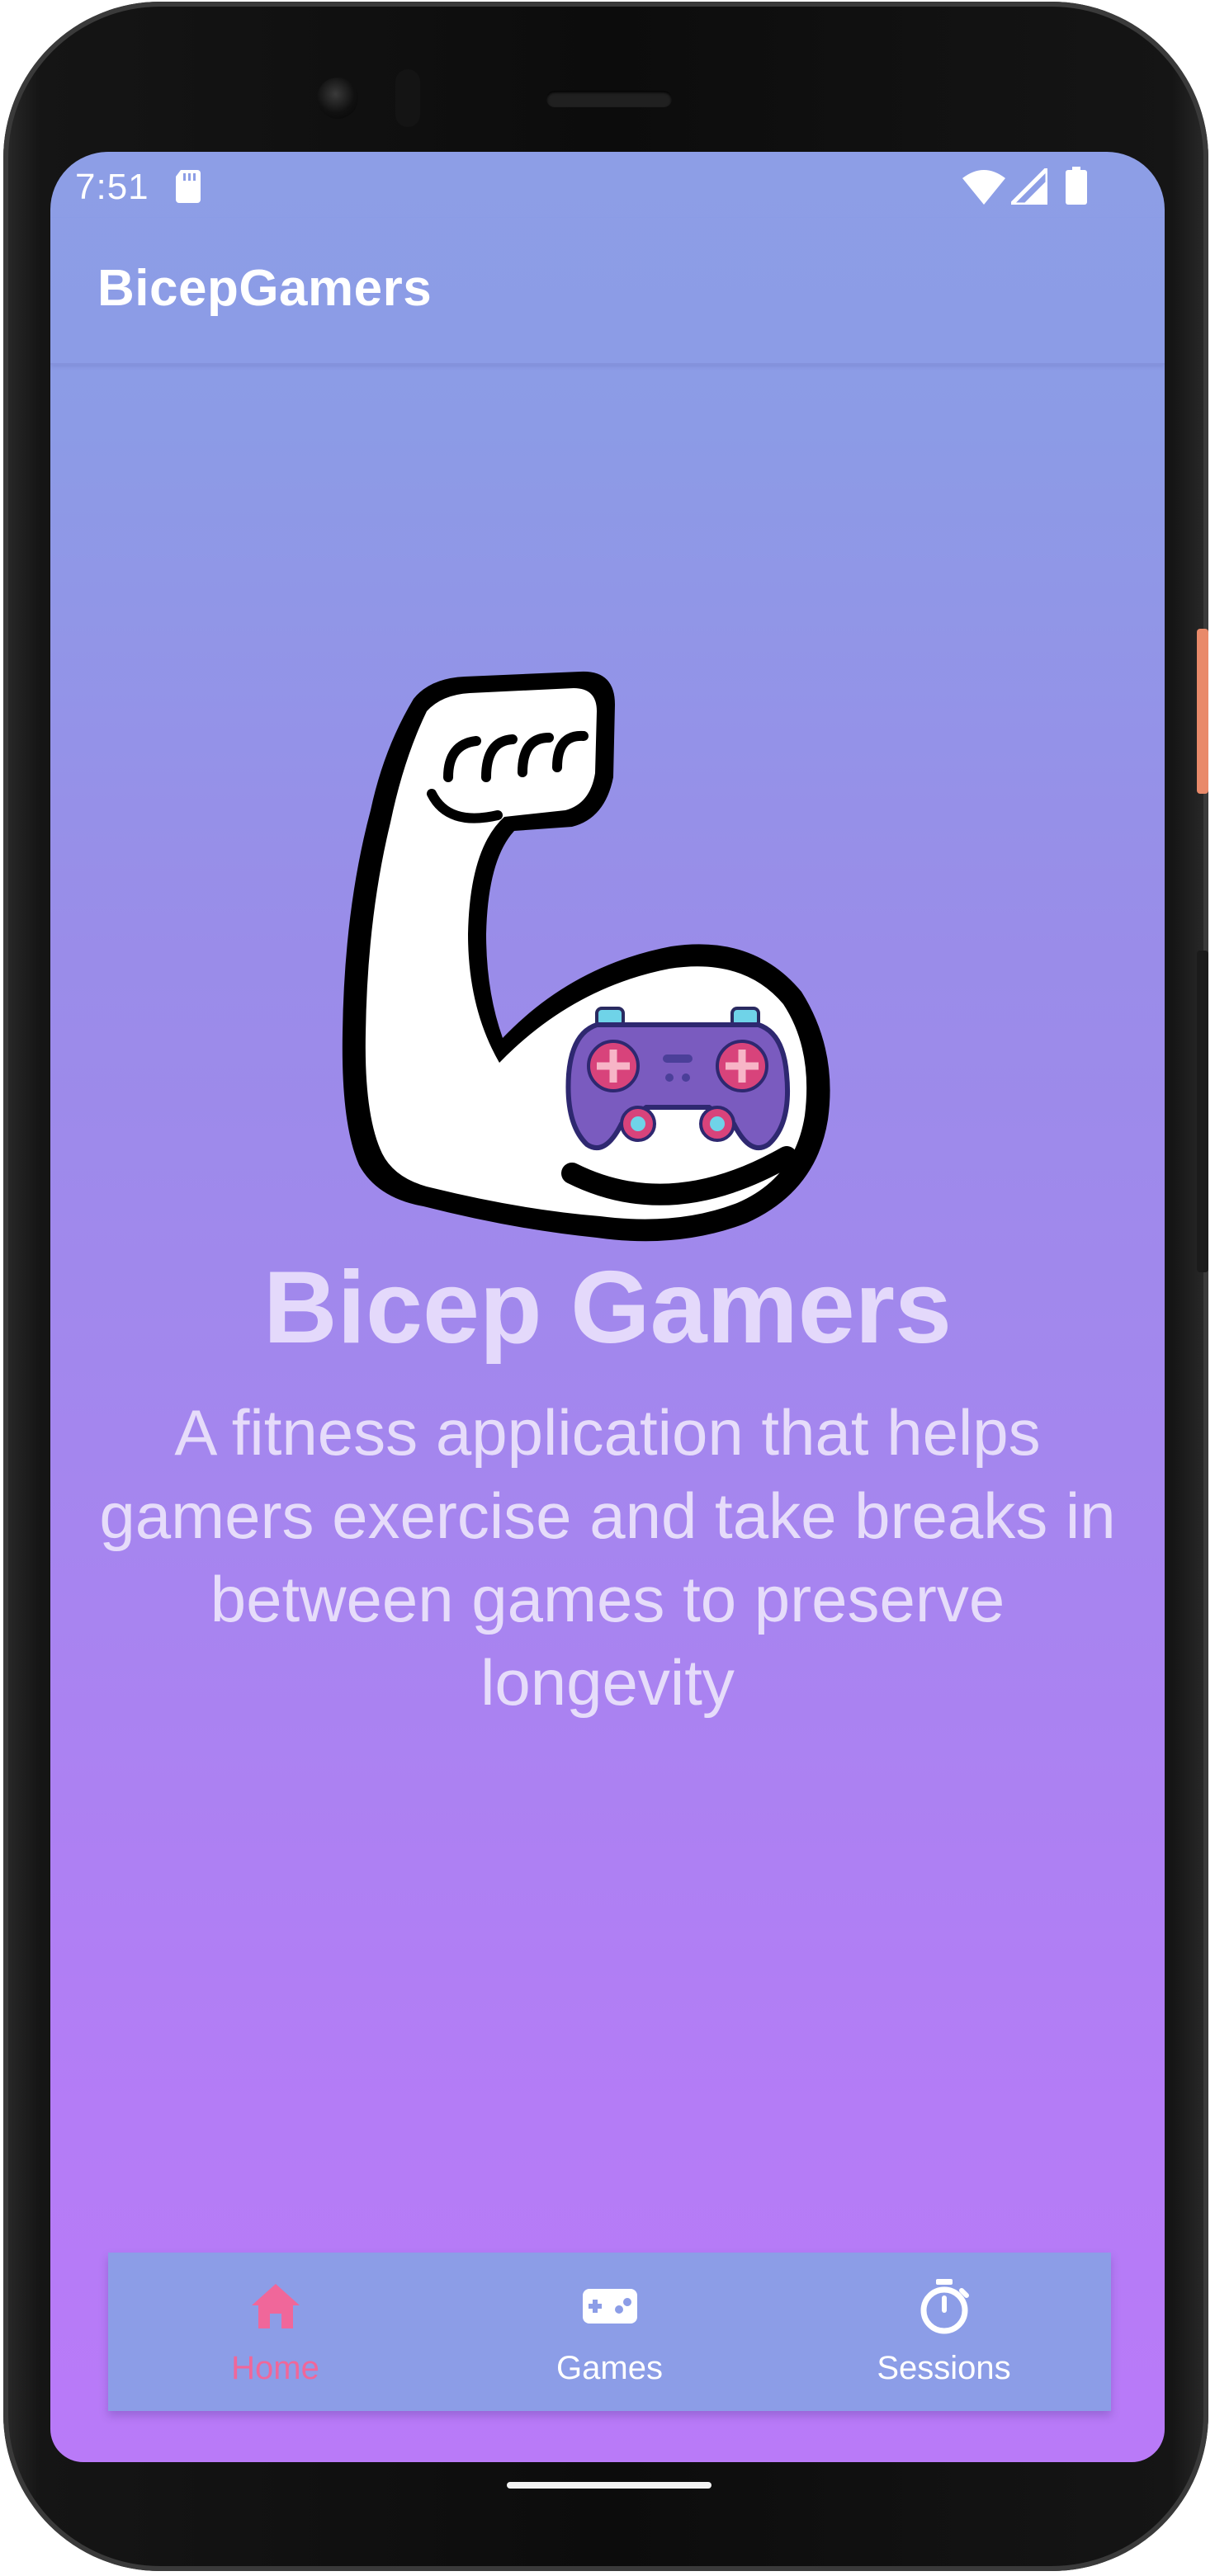  Describe the element at coordinates (1202, 1111) in the screenshot. I see `volume-button` at that location.